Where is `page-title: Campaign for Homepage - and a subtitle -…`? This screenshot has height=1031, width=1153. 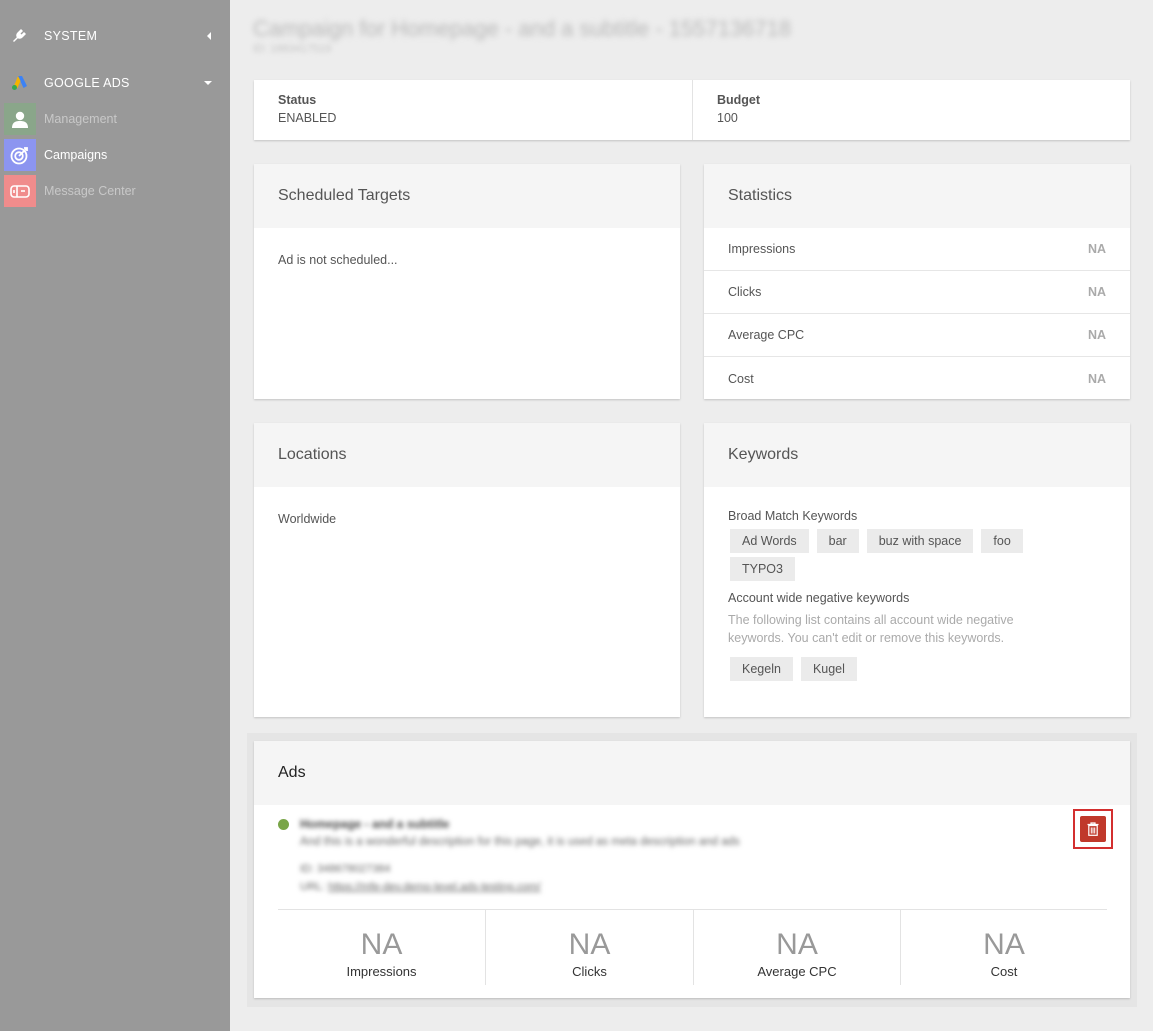 page-title: Campaign for Homepage - and a subtitle -… is located at coordinates (522, 28).